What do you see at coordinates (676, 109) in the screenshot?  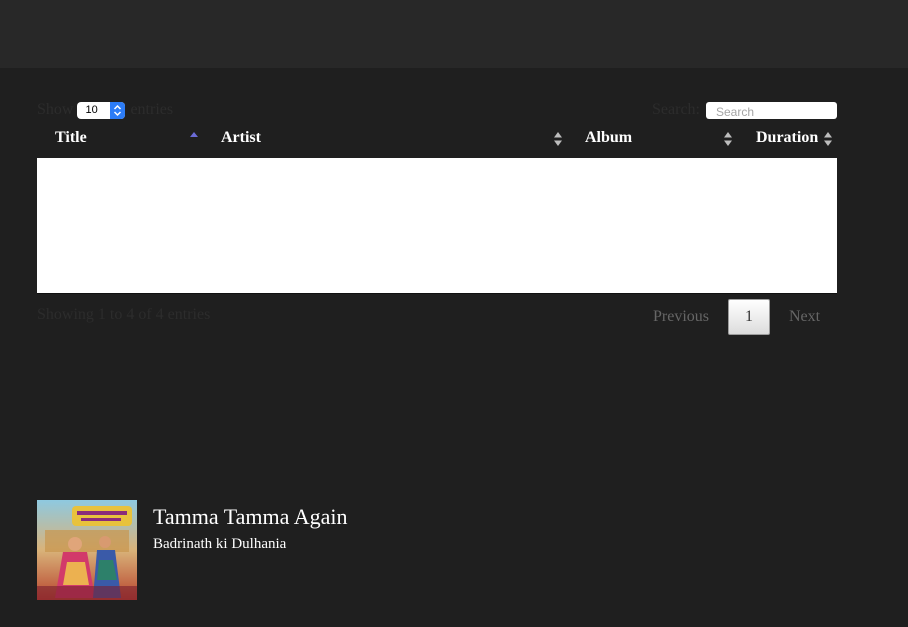 I see `search-label: Search:` at bounding box center [676, 109].